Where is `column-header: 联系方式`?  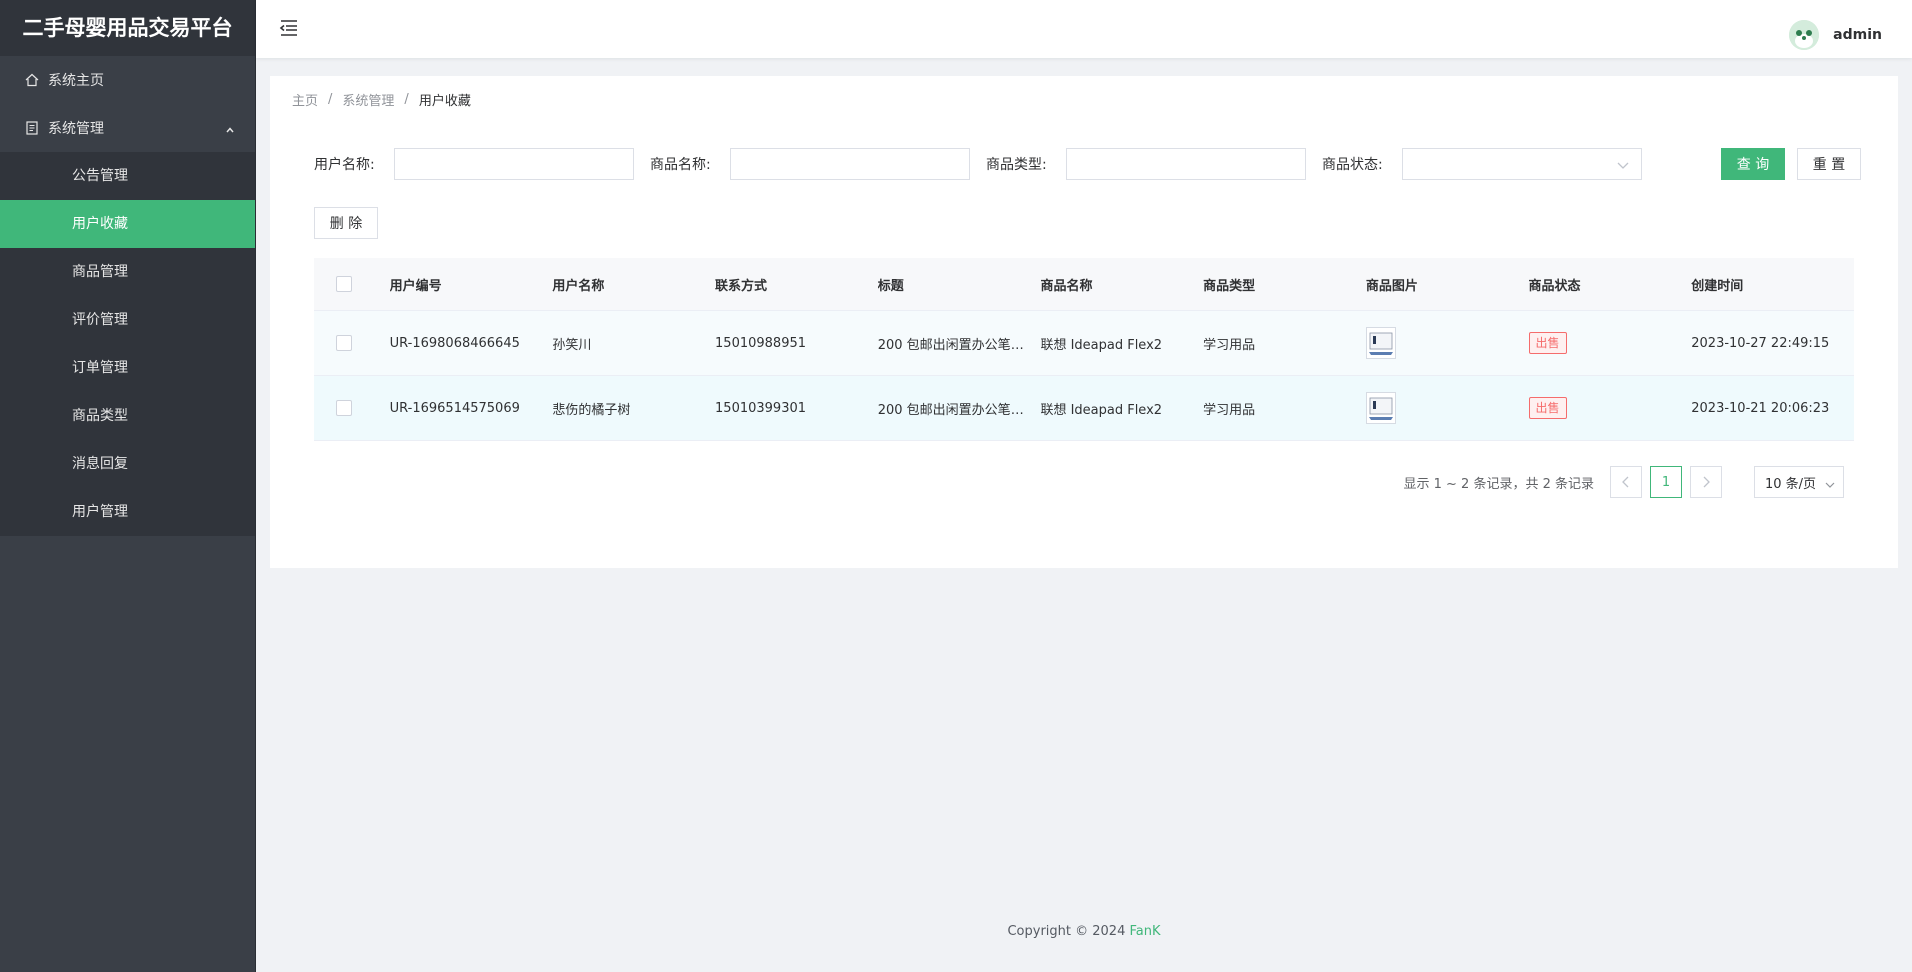
column-header: 联系方式 is located at coordinates (741, 286).